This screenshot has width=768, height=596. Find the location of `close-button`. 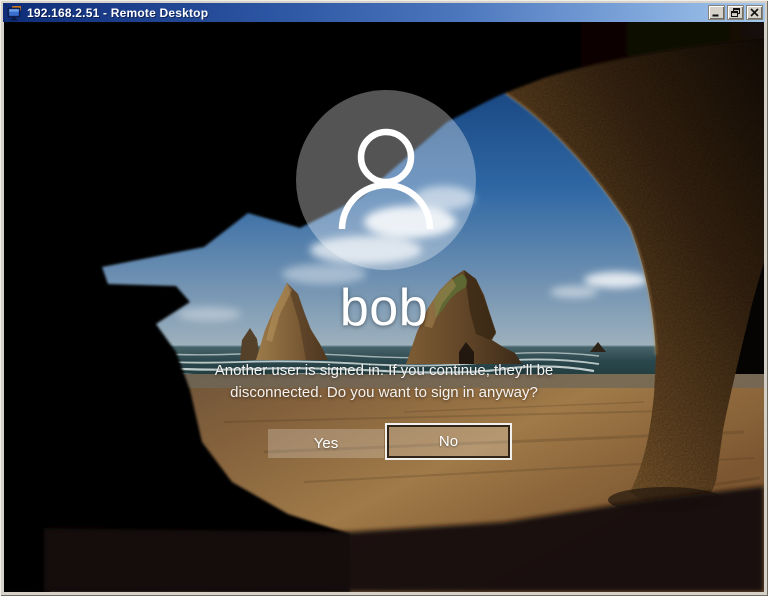

close-button is located at coordinates (754, 12).